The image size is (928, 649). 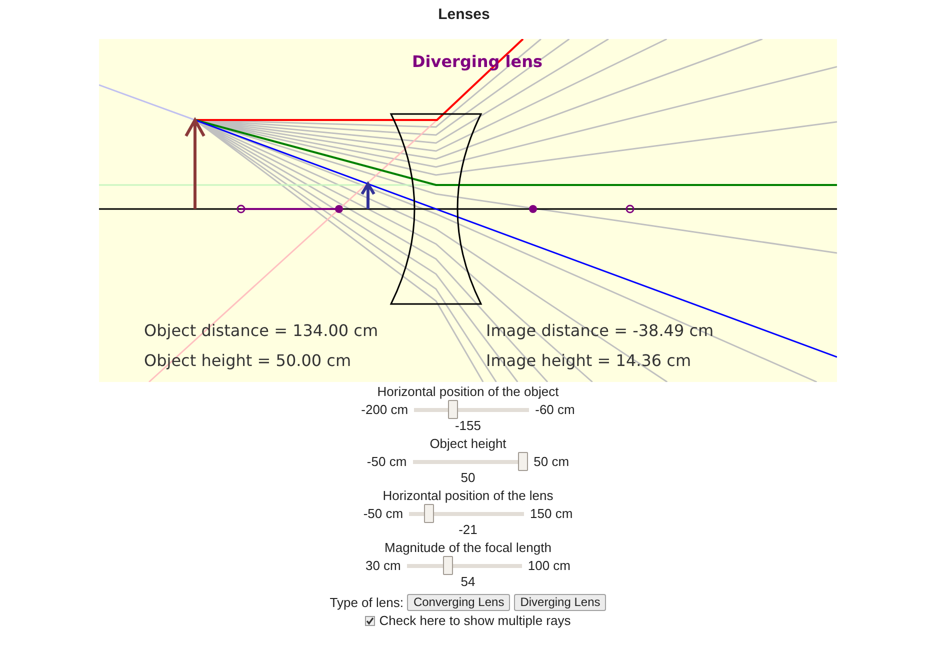 What do you see at coordinates (560, 603) in the screenshot?
I see `lens-type-button: Diverging Lens` at bounding box center [560, 603].